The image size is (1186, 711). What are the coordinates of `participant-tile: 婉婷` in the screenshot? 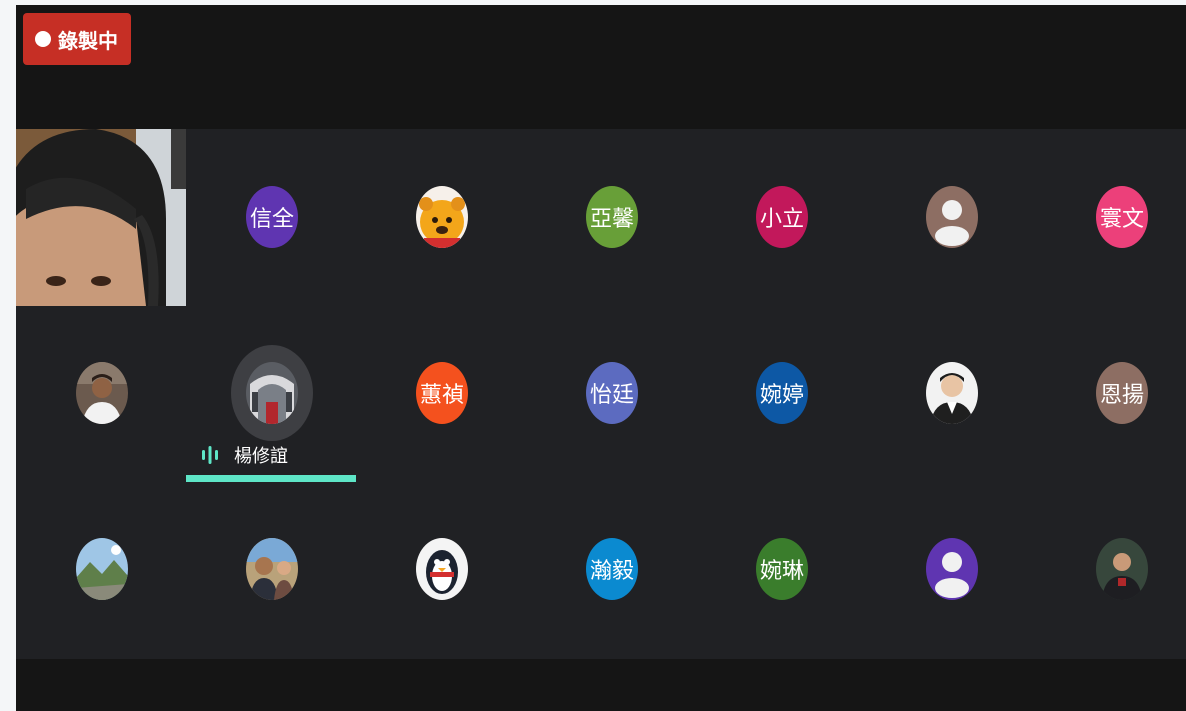 It's located at (781, 393).